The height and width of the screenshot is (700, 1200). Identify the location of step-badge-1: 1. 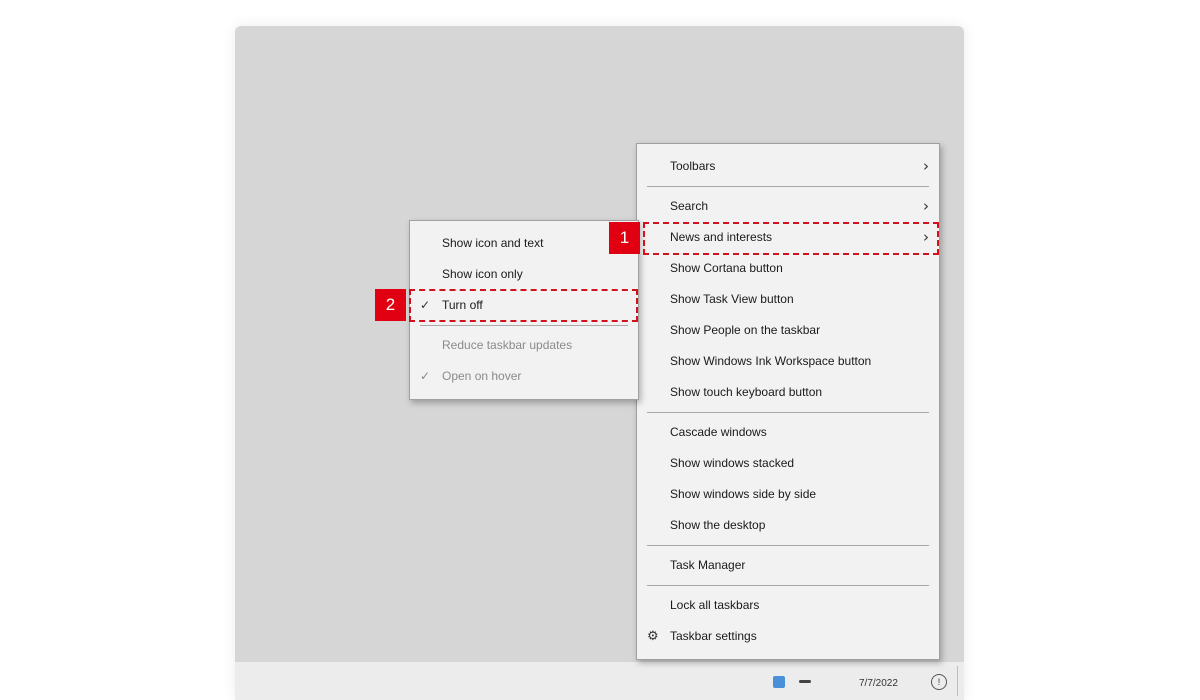
(624, 238).